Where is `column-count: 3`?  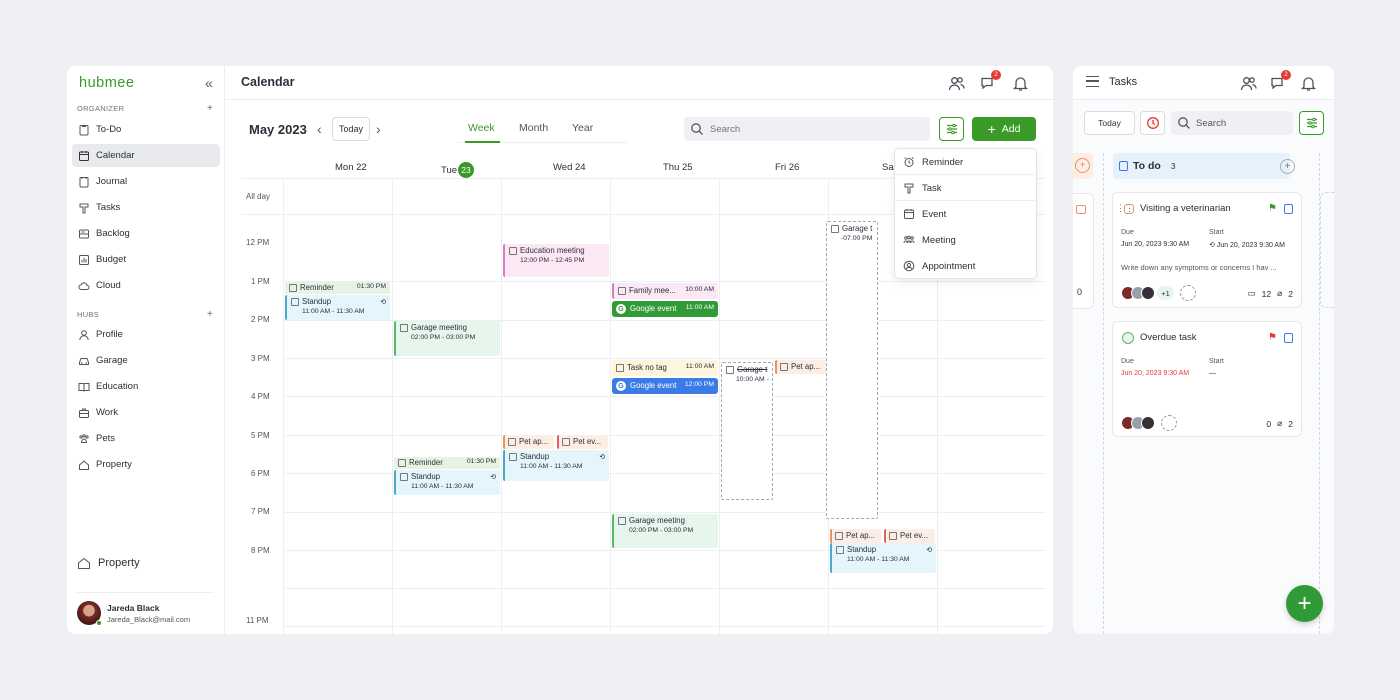 column-count: 3 is located at coordinates (1173, 166).